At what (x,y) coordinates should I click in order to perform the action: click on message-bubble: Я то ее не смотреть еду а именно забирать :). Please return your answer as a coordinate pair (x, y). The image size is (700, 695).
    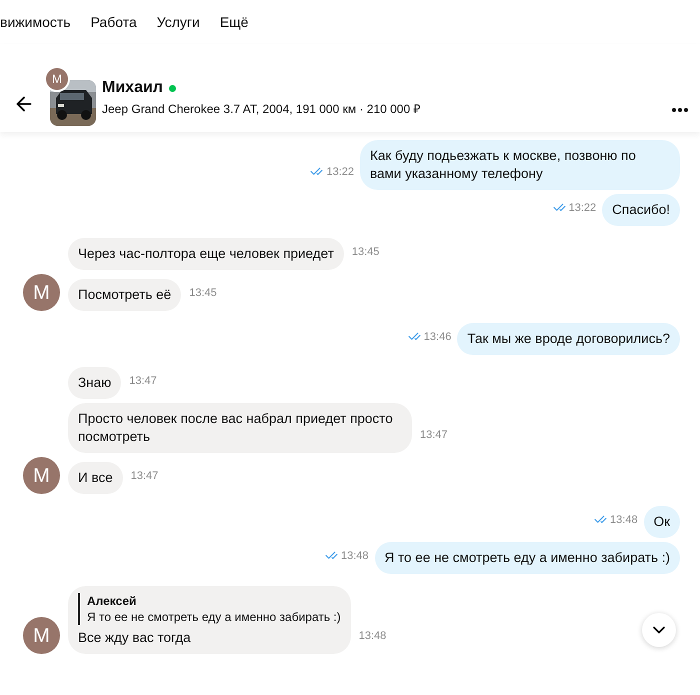
    Looking at the image, I should click on (527, 558).